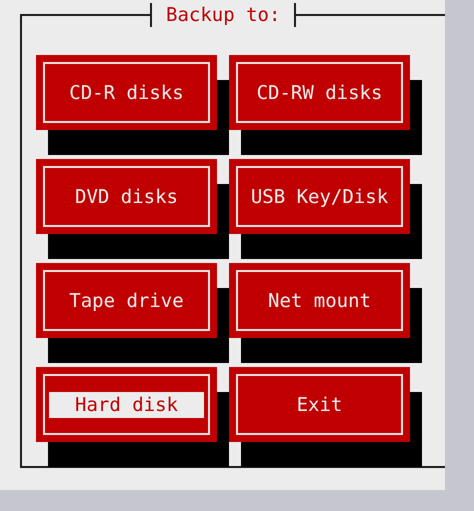  I want to click on backup-option-button: CD-R disks, so click(126, 92).